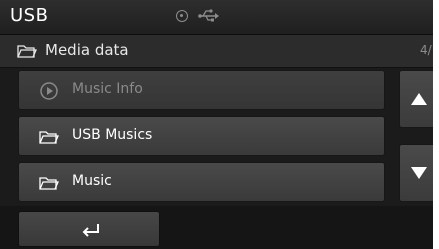 The width and height of the screenshot is (439, 249). I want to click on list-item-label: Music, so click(92, 181).